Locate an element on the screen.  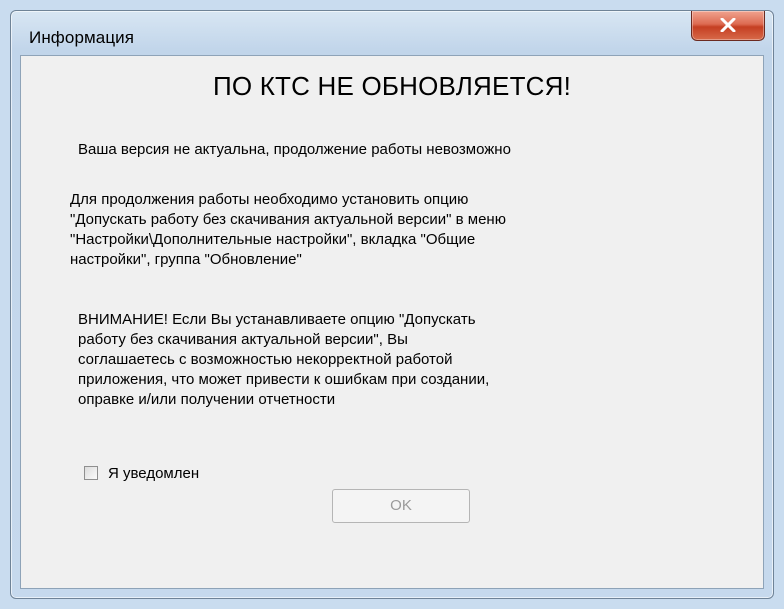
close-button is located at coordinates (728, 26).